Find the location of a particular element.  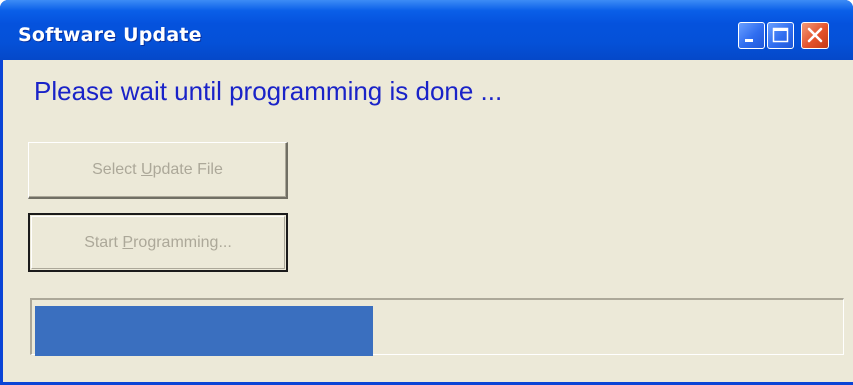

progress-bar-fill is located at coordinates (204, 331).